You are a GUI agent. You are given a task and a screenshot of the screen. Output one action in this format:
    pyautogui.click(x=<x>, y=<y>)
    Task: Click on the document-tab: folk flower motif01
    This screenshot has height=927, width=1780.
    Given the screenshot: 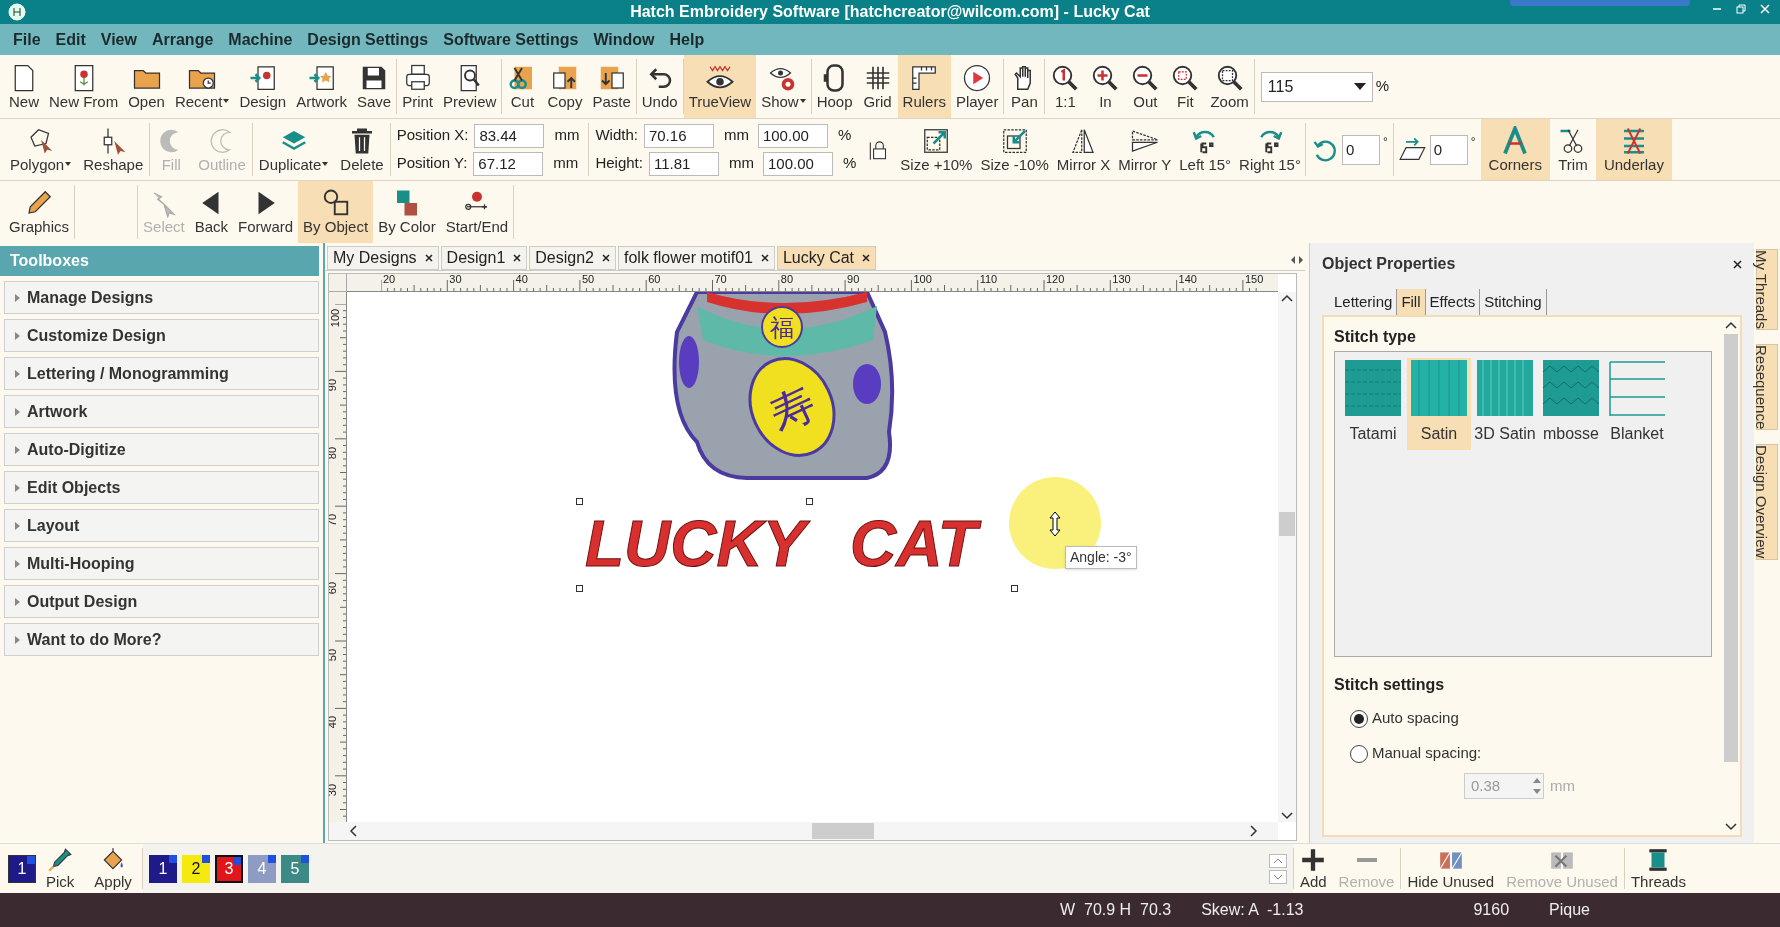 What is the action you would take?
    pyautogui.click(x=696, y=258)
    